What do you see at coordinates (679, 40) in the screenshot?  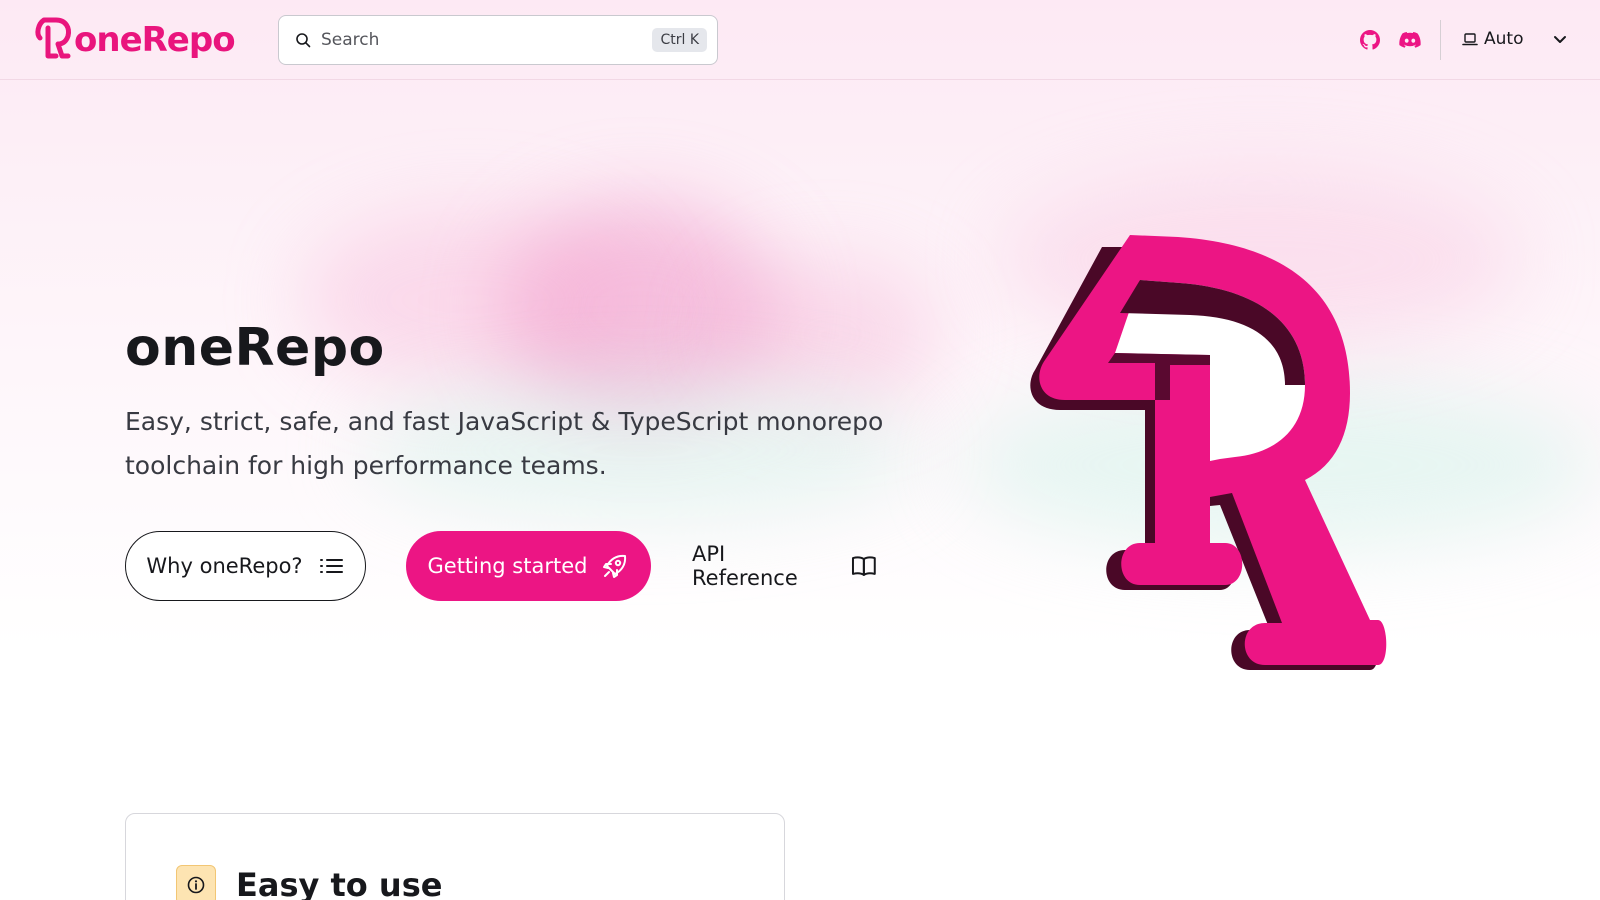 I see `search-shortcut-badge: Ctrl K` at bounding box center [679, 40].